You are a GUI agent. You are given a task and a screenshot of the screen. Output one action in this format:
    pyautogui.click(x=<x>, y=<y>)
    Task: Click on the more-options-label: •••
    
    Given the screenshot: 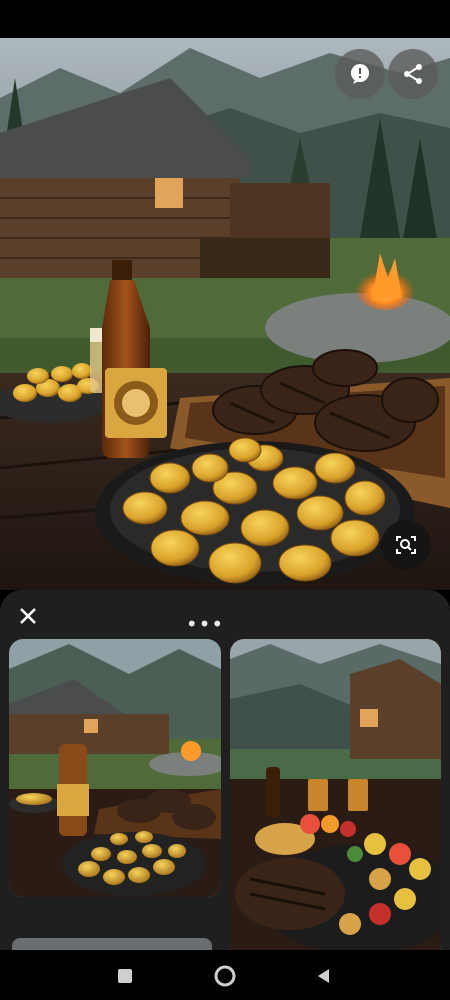 What is the action you would take?
    pyautogui.click(x=205, y=624)
    